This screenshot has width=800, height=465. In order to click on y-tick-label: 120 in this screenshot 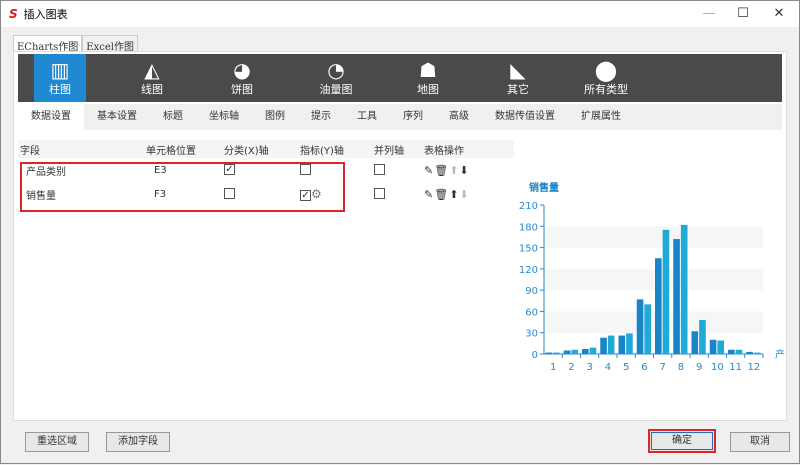, I will do `click(528, 270)`.